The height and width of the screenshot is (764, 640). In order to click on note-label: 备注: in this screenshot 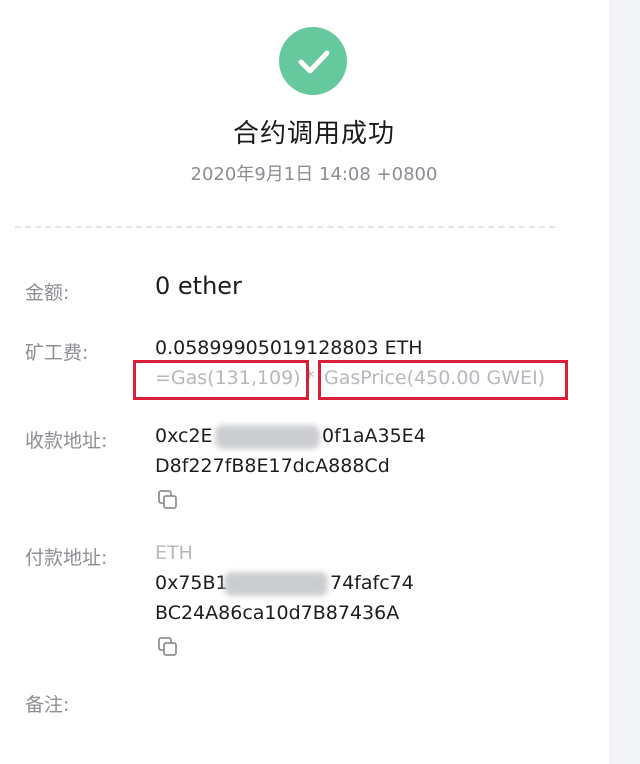, I will do `click(47, 705)`.